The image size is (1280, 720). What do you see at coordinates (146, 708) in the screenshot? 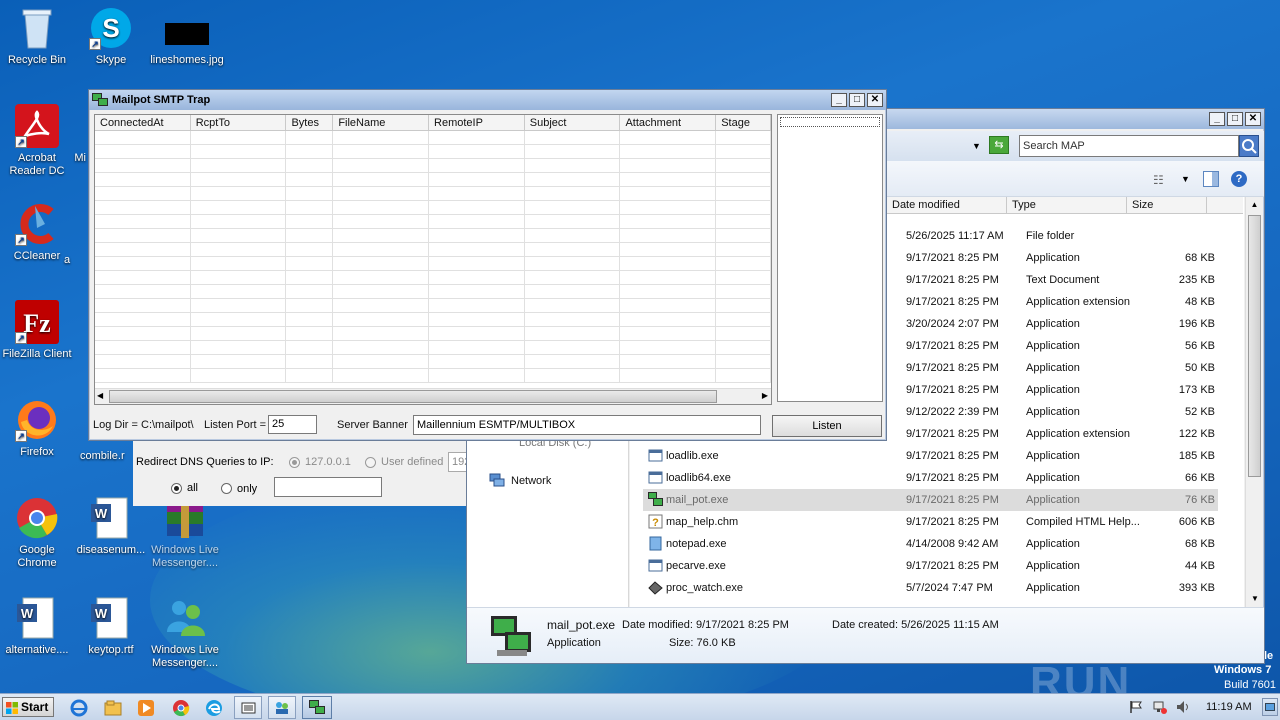
I see `media-player-icon` at bounding box center [146, 708].